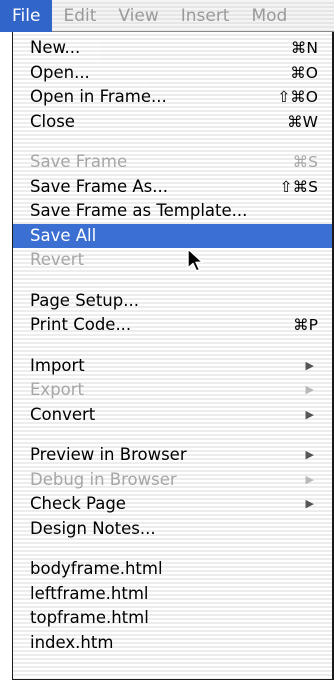 The height and width of the screenshot is (680, 334). What do you see at coordinates (297, 97) in the screenshot?
I see `menu-item-shortcut: ⇧⌘O` at bounding box center [297, 97].